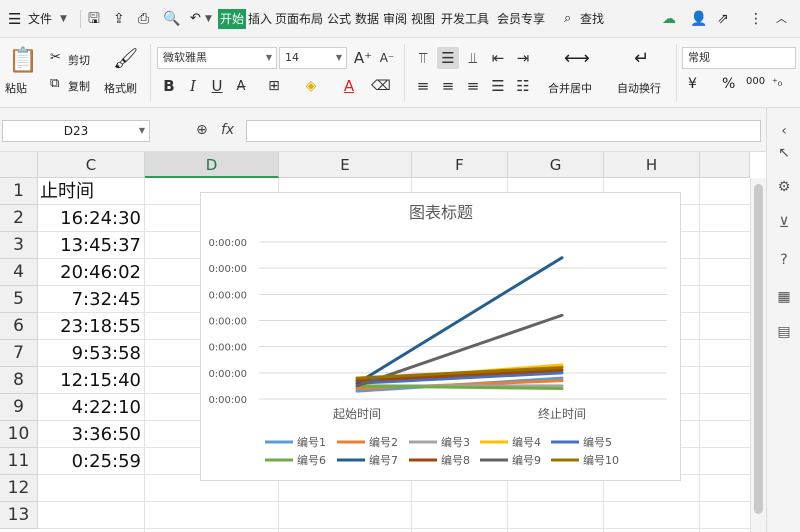 This screenshot has height=532, width=800. What do you see at coordinates (784, 297) in the screenshot?
I see `table-style-icon: ▦` at bounding box center [784, 297].